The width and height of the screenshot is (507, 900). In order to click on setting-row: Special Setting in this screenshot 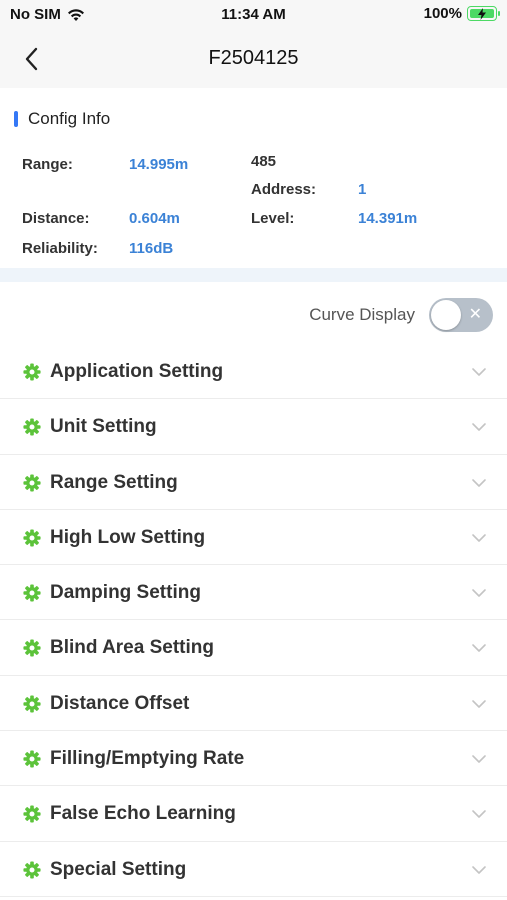, I will do `click(253, 869)`.